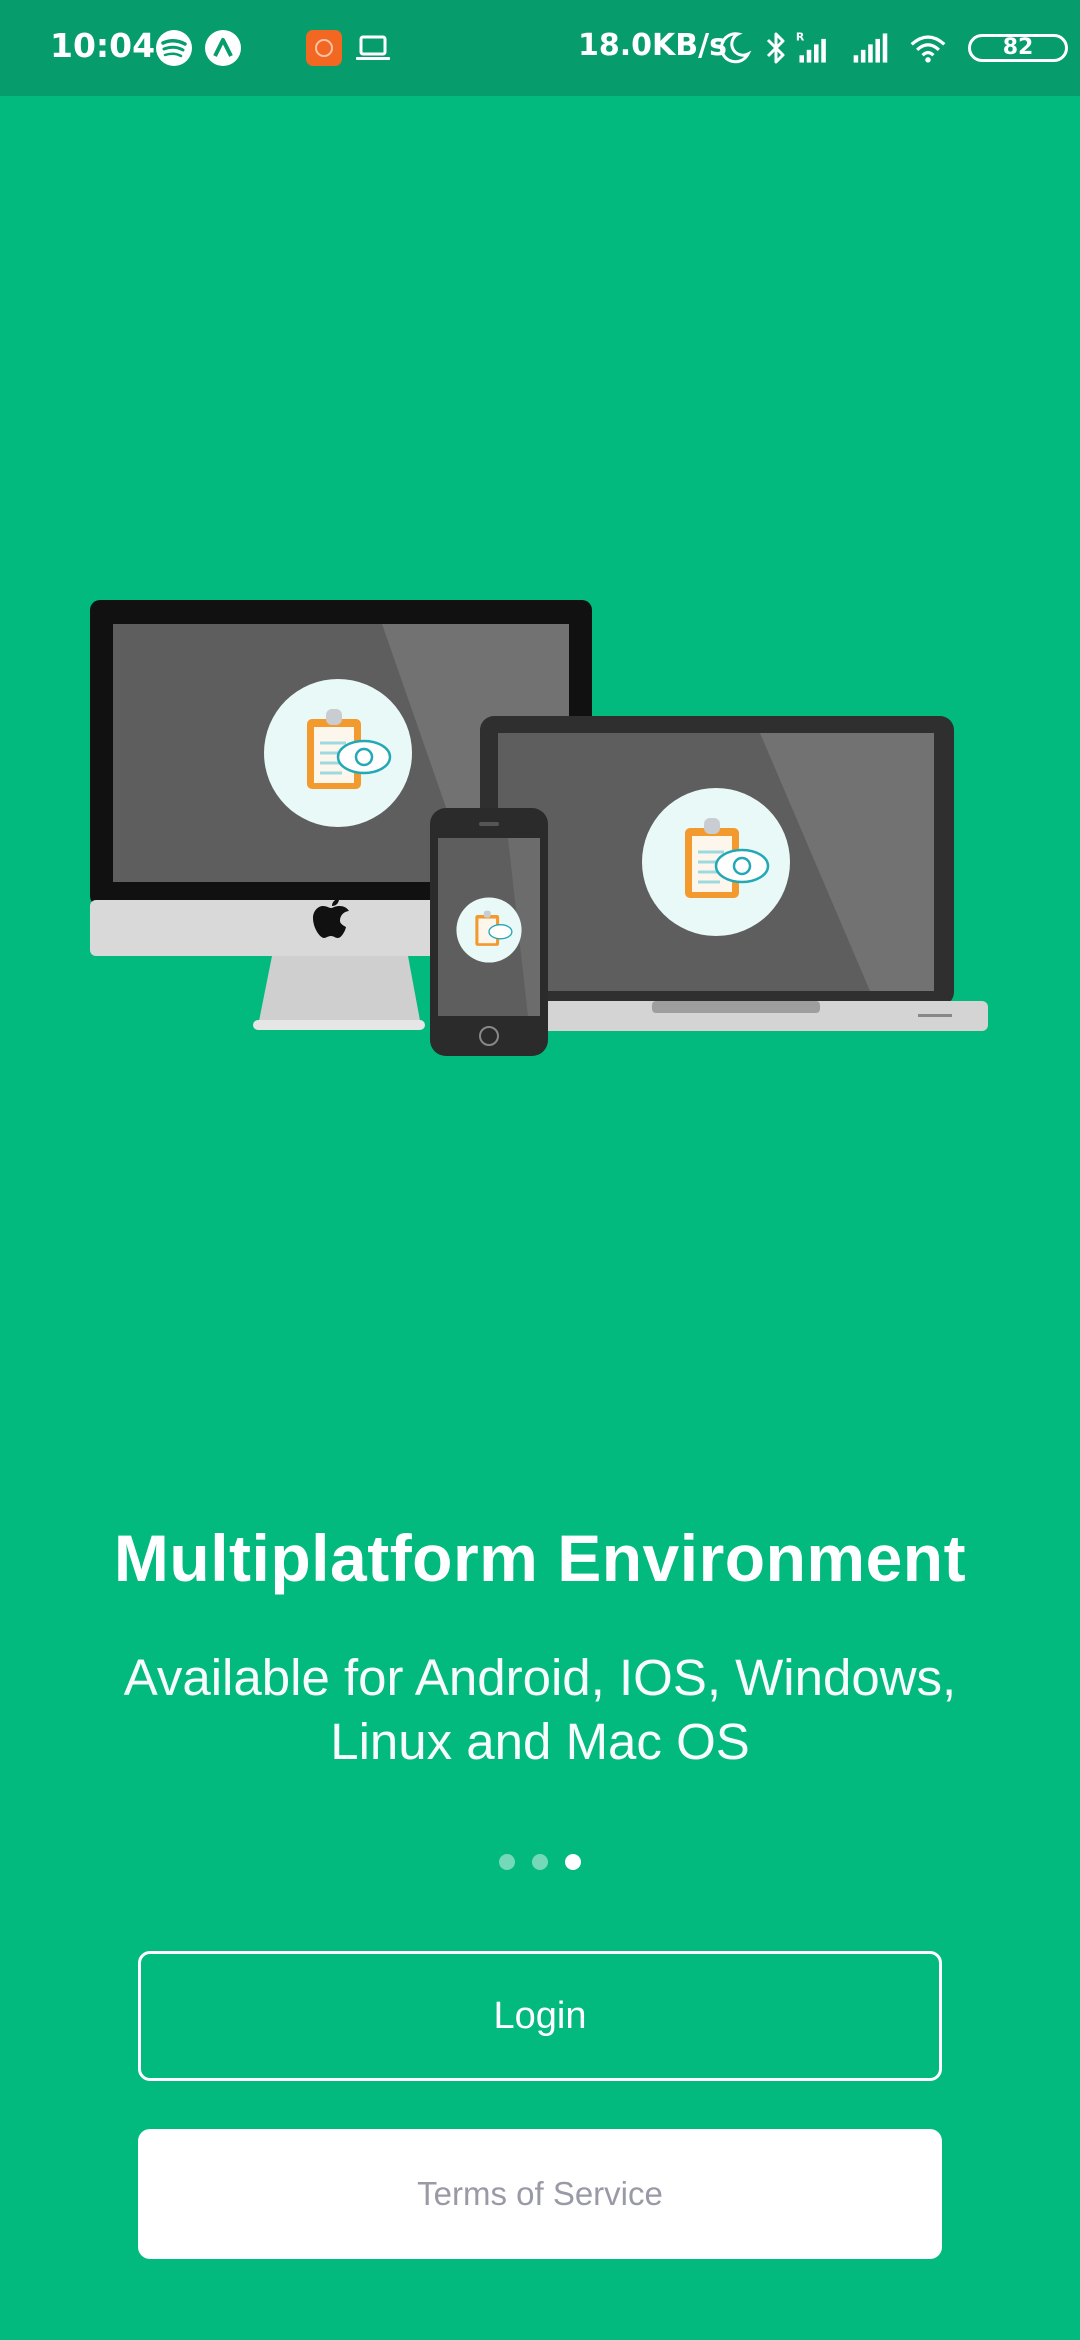  I want to click on laptop-icon, so click(373, 47).